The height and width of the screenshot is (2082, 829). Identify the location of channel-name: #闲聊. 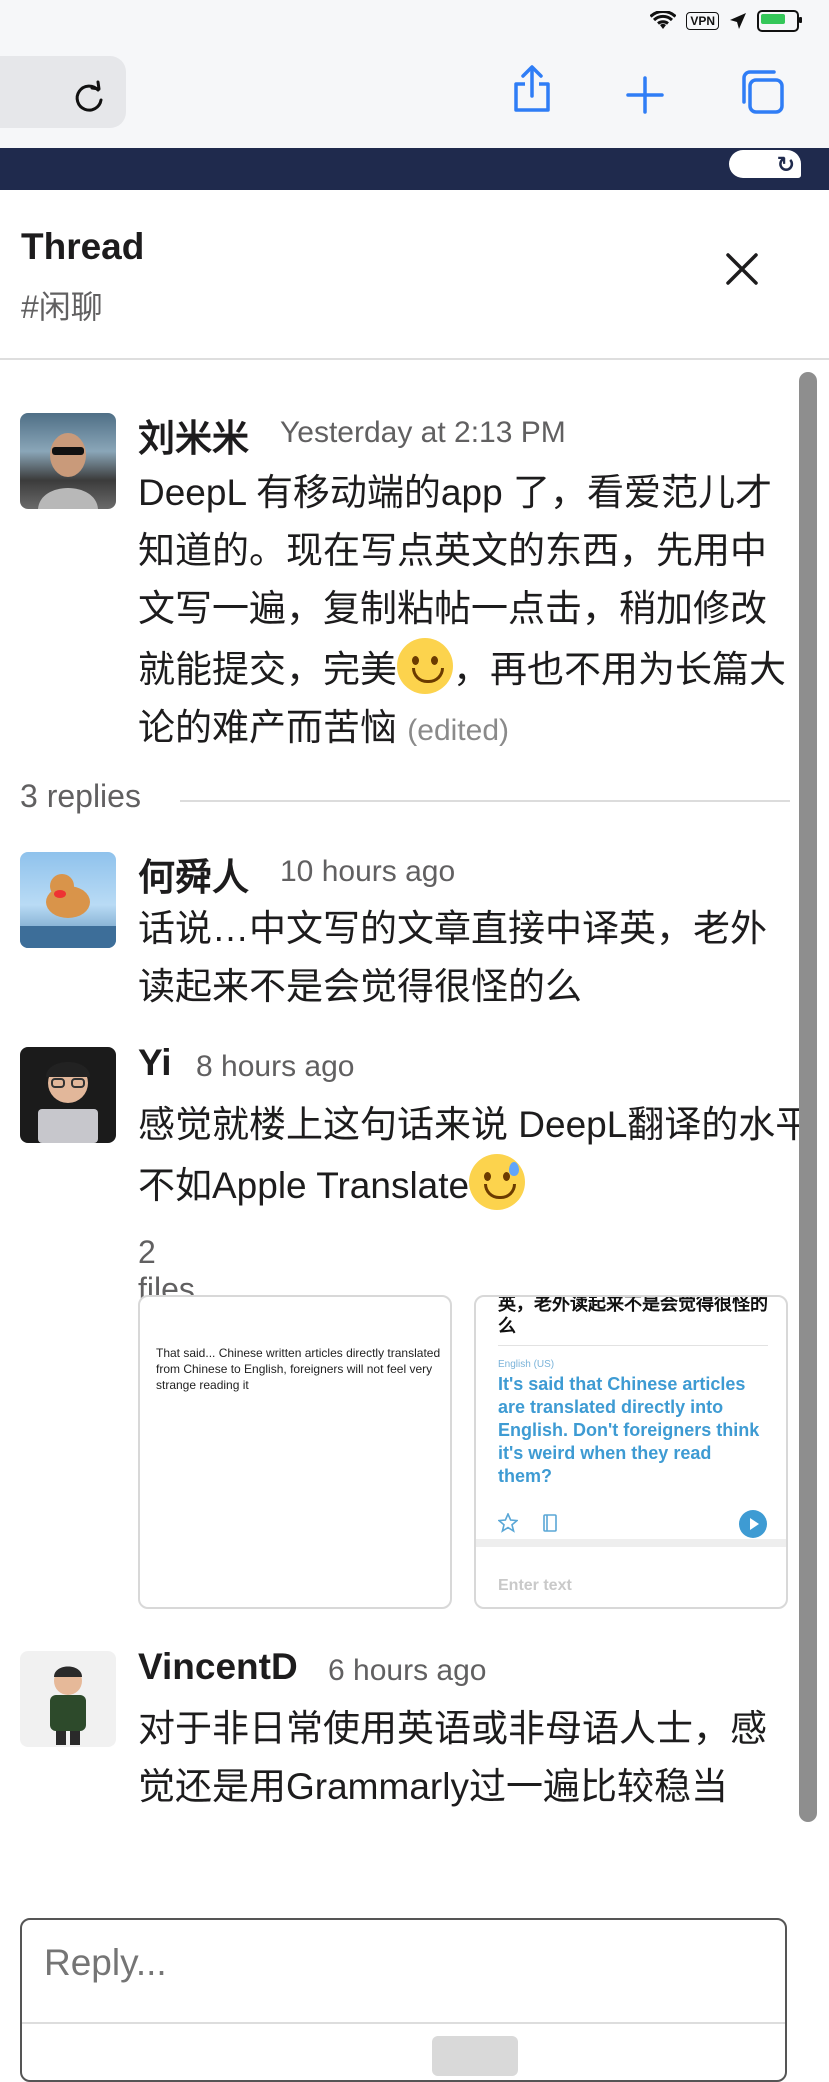
(62, 305).